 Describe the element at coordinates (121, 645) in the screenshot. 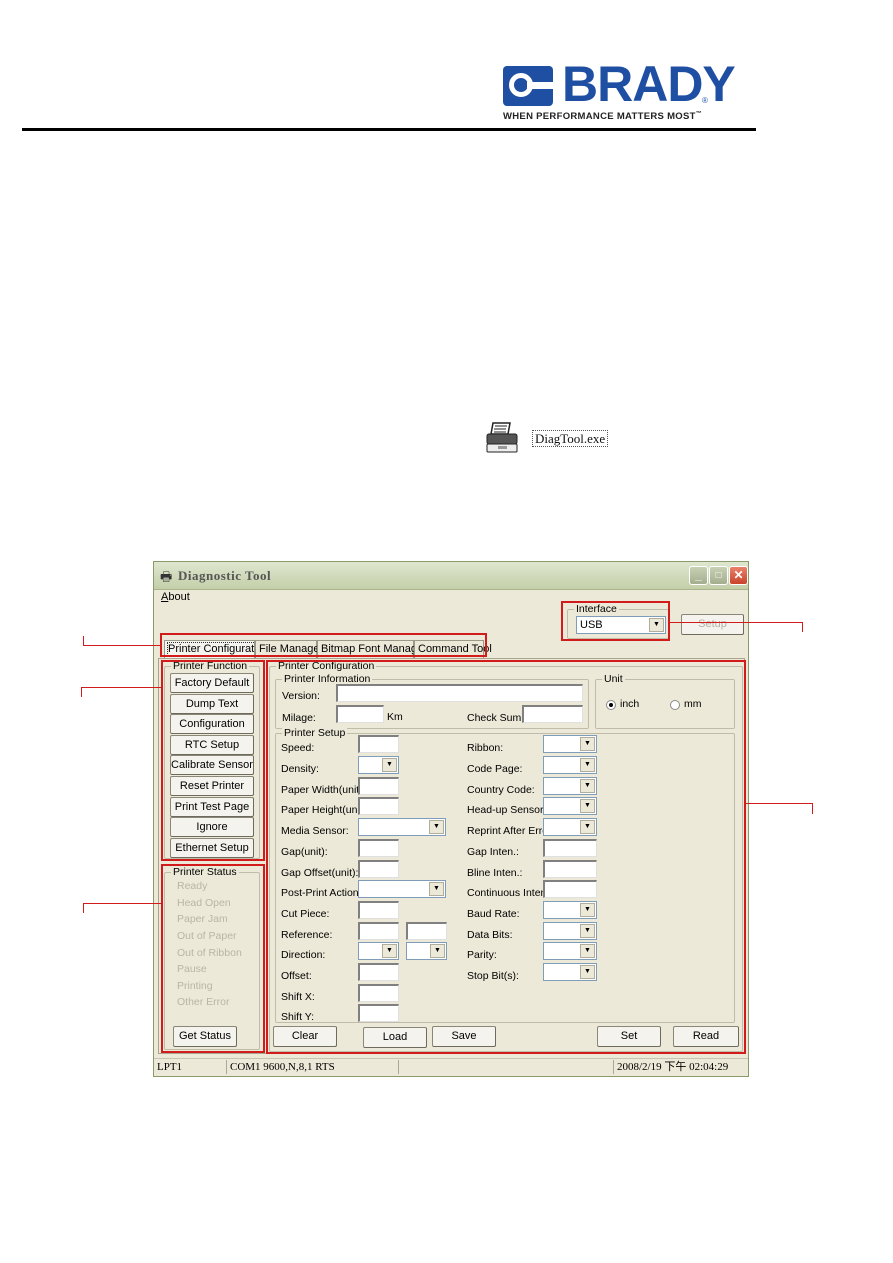

I see `annotation-leader-tabs` at that location.